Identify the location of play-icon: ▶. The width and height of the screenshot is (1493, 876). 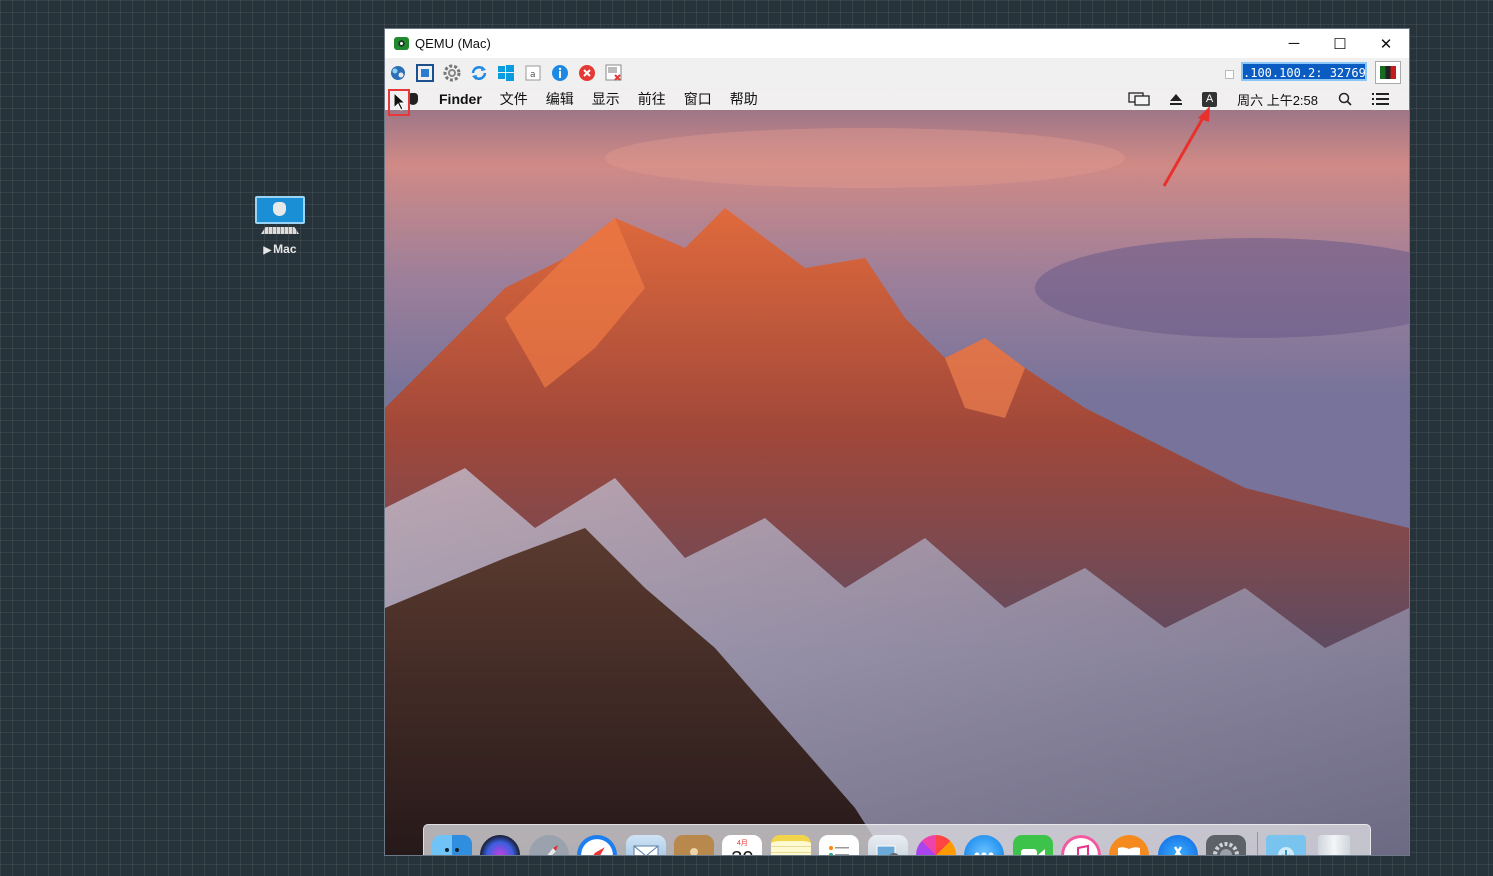
(267, 250).